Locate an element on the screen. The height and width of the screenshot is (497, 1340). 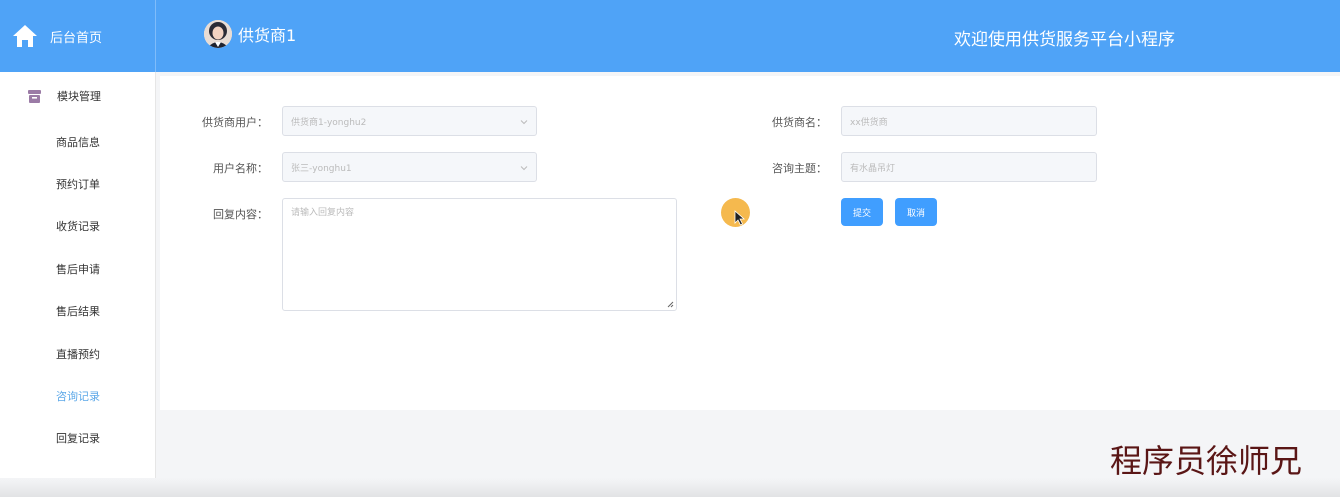
sidebar-item-live-booking: 直播预约 is located at coordinates (78, 354).